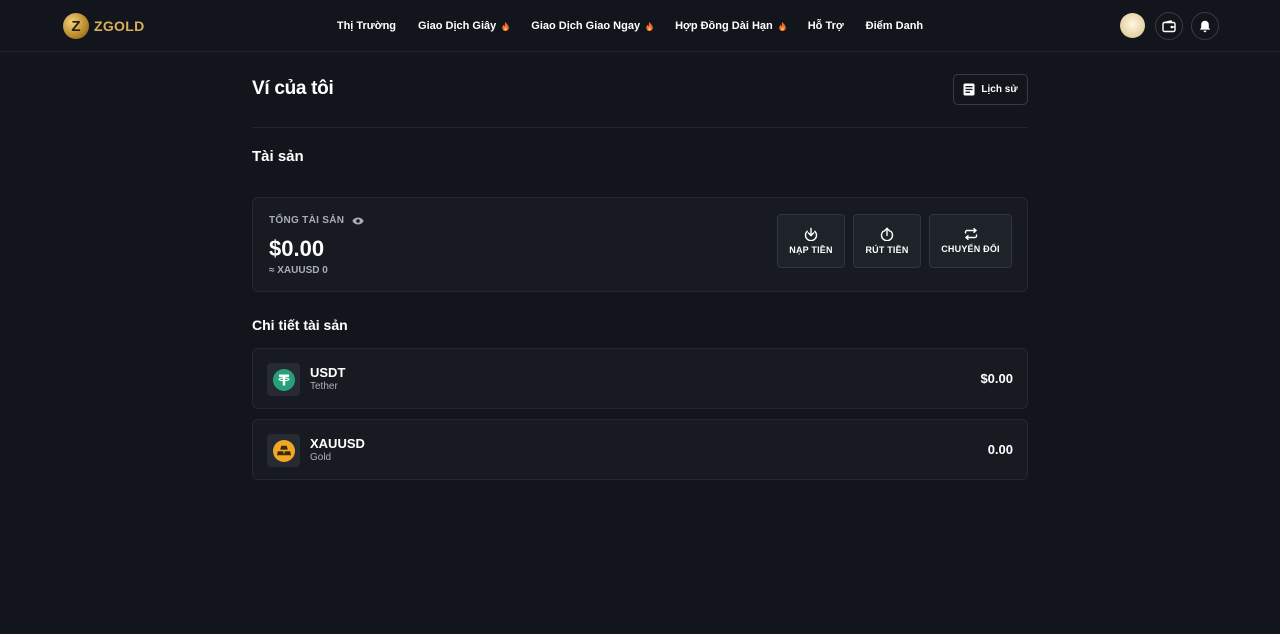 The width and height of the screenshot is (1280, 634). Describe the element at coordinates (328, 372) in the screenshot. I see `asset-symbol: USDT` at that location.